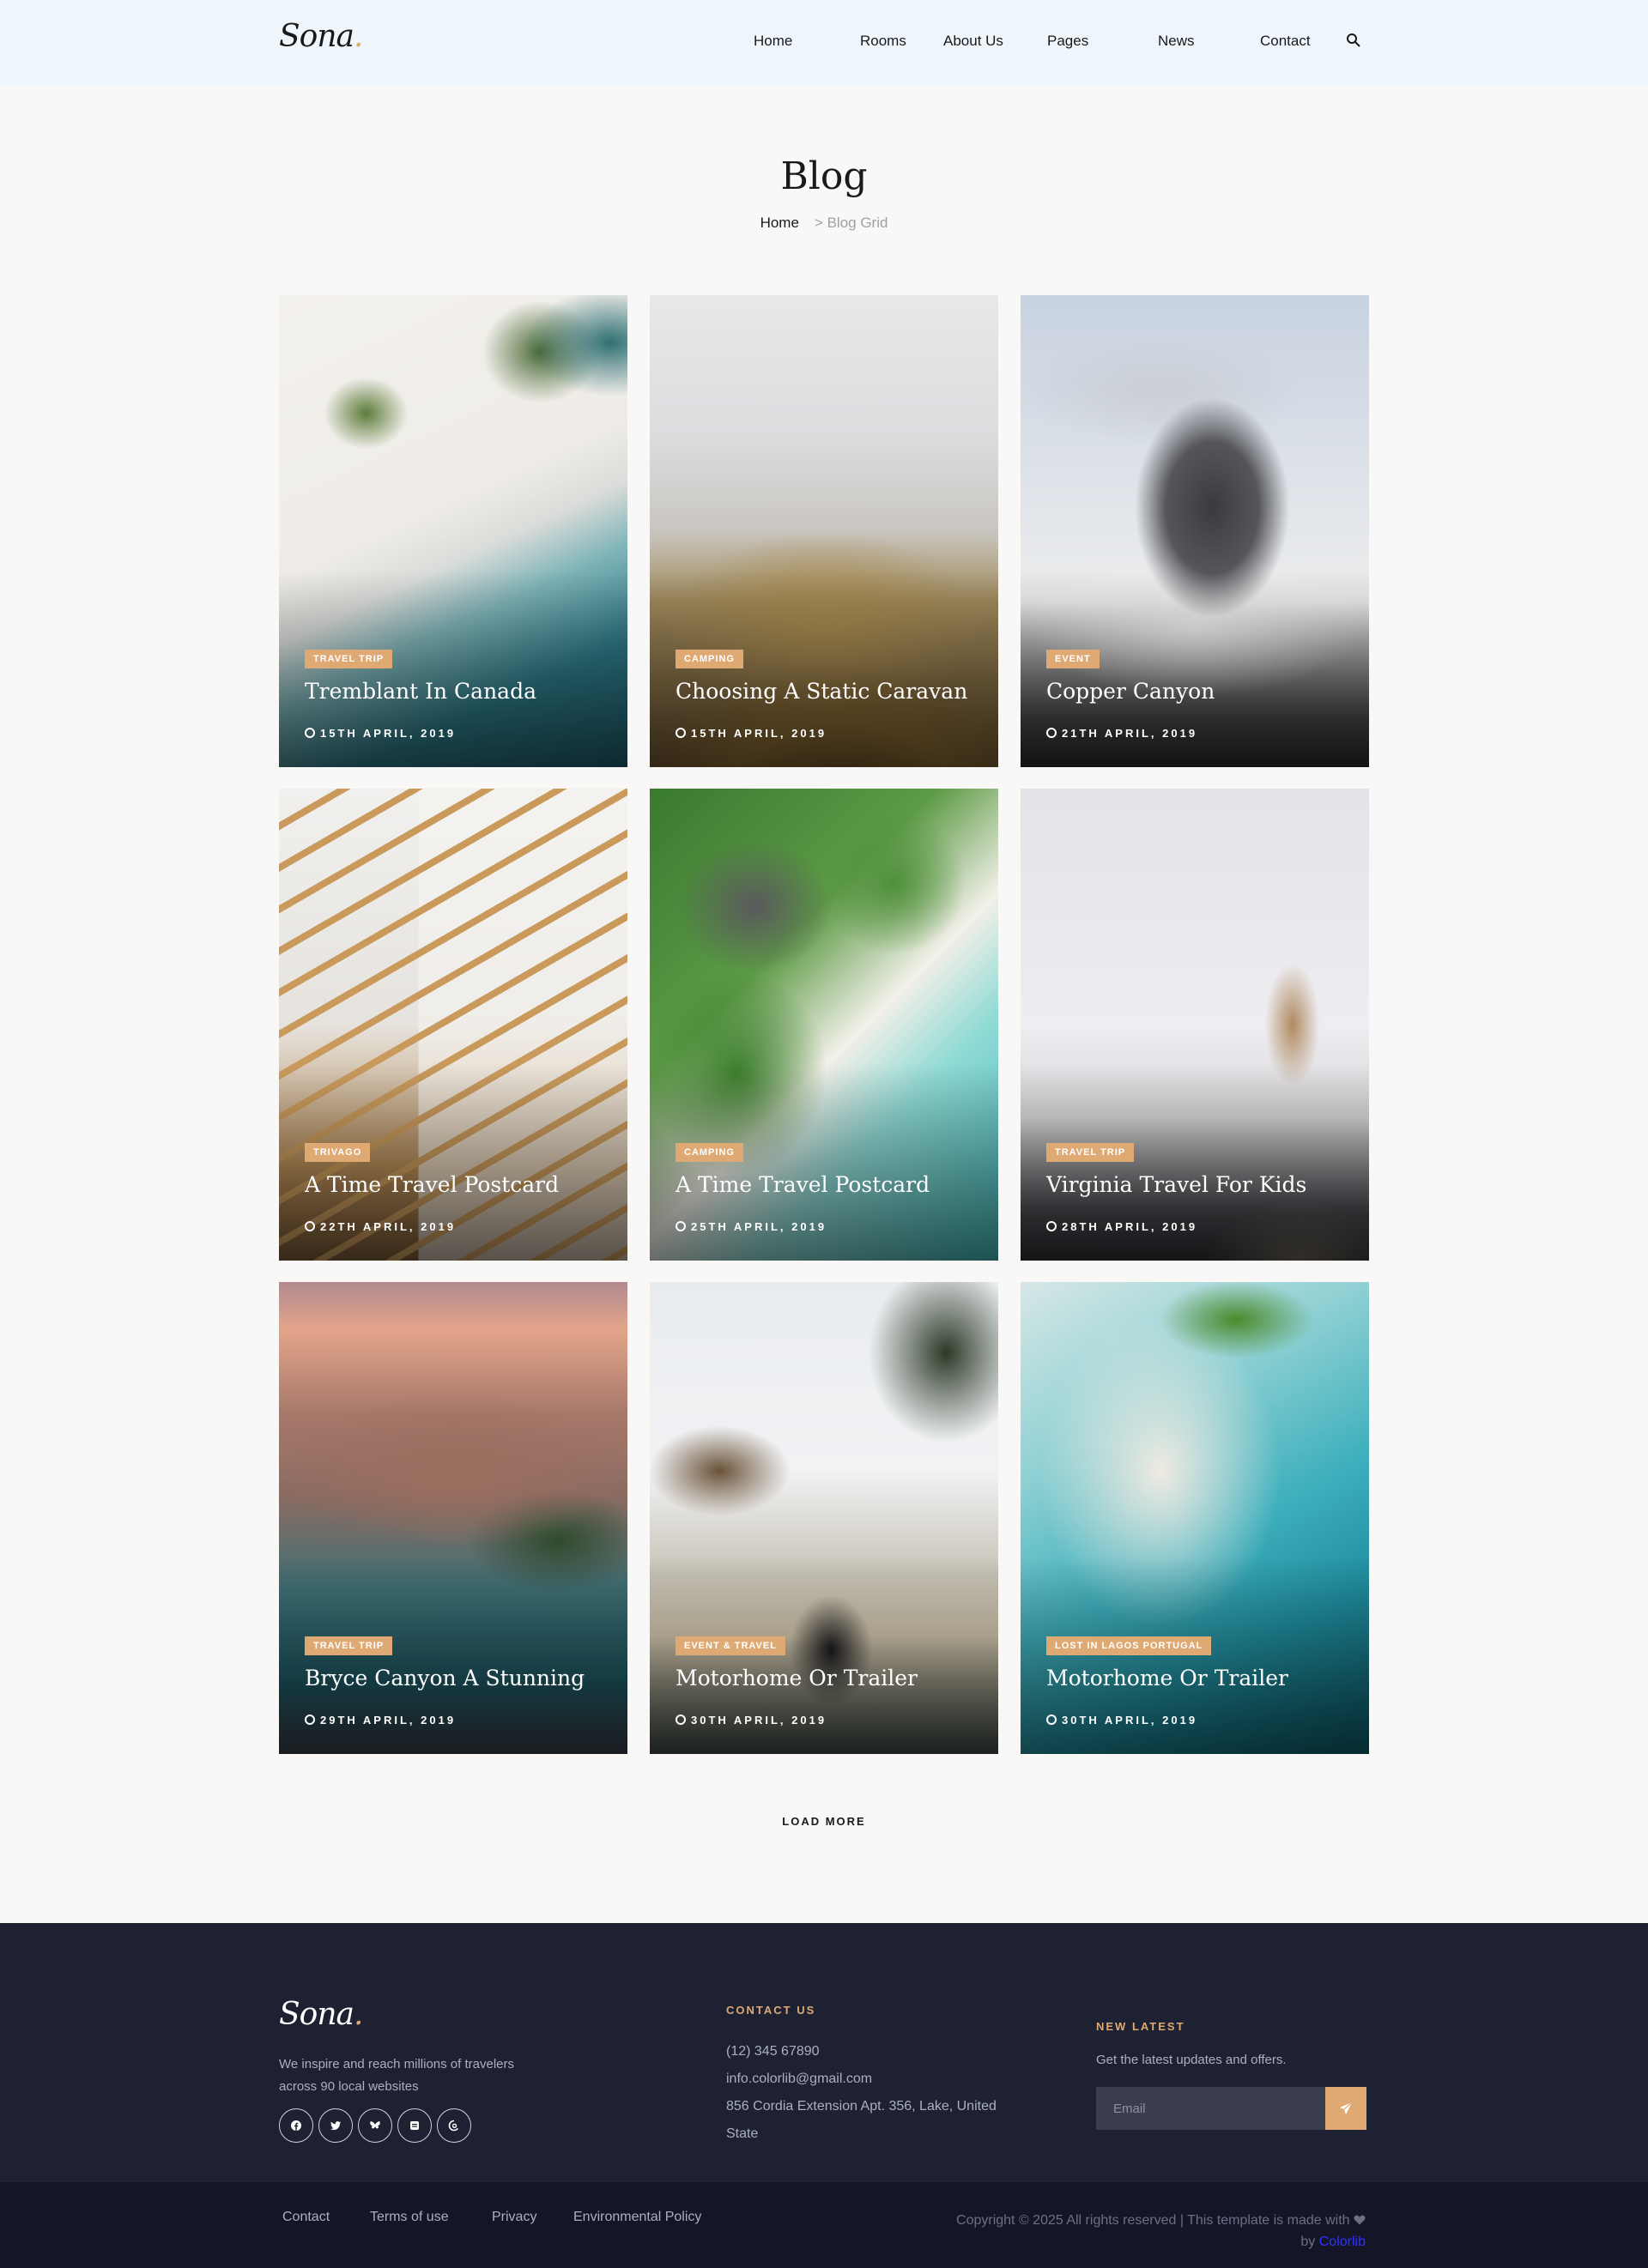 This screenshot has width=1648, height=2268. Describe the element at coordinates (779, 223) in the screenshot. I see `breadcrumb-home: Home` at that location.